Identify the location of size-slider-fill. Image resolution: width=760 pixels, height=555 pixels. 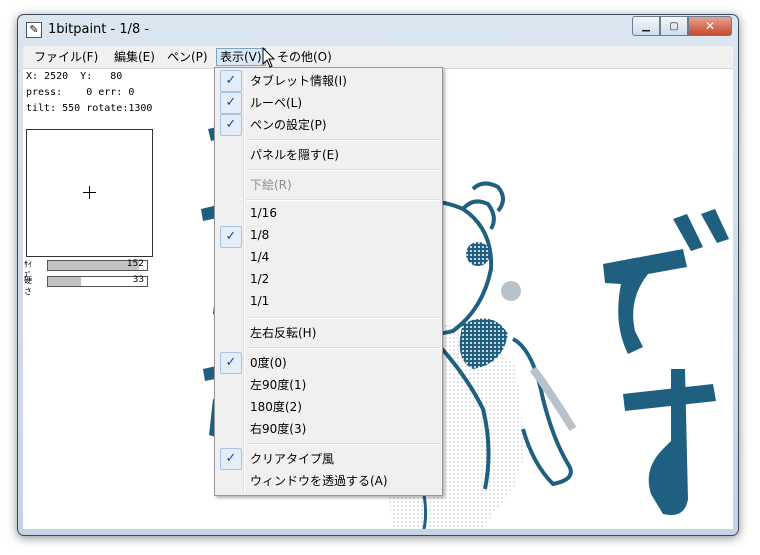
(94, 265).